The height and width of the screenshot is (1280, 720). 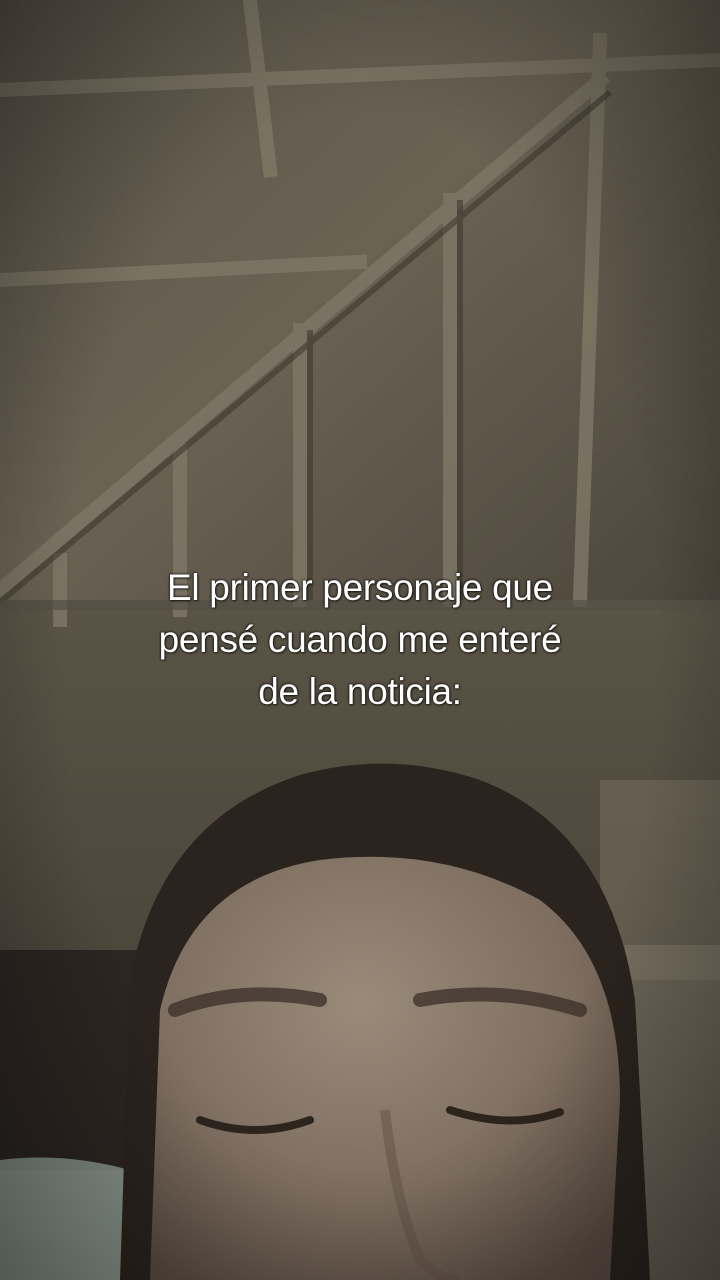 I want to click on caption-line-3: de la noticia:, so click(x=360, y=691).